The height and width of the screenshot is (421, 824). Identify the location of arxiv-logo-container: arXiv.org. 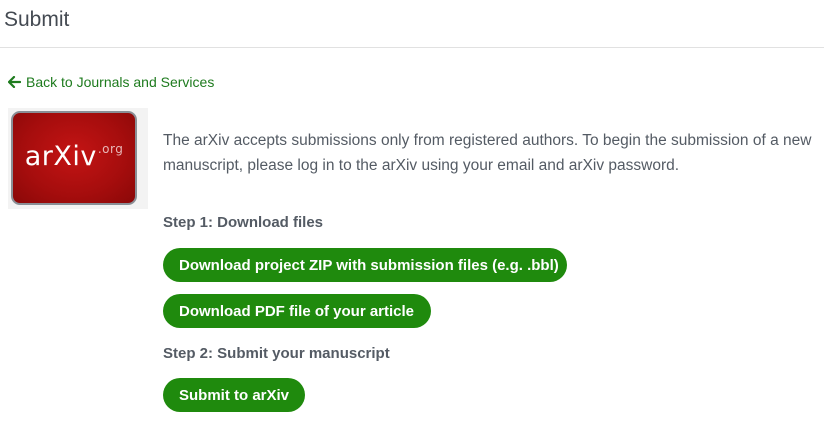
(78, 158).